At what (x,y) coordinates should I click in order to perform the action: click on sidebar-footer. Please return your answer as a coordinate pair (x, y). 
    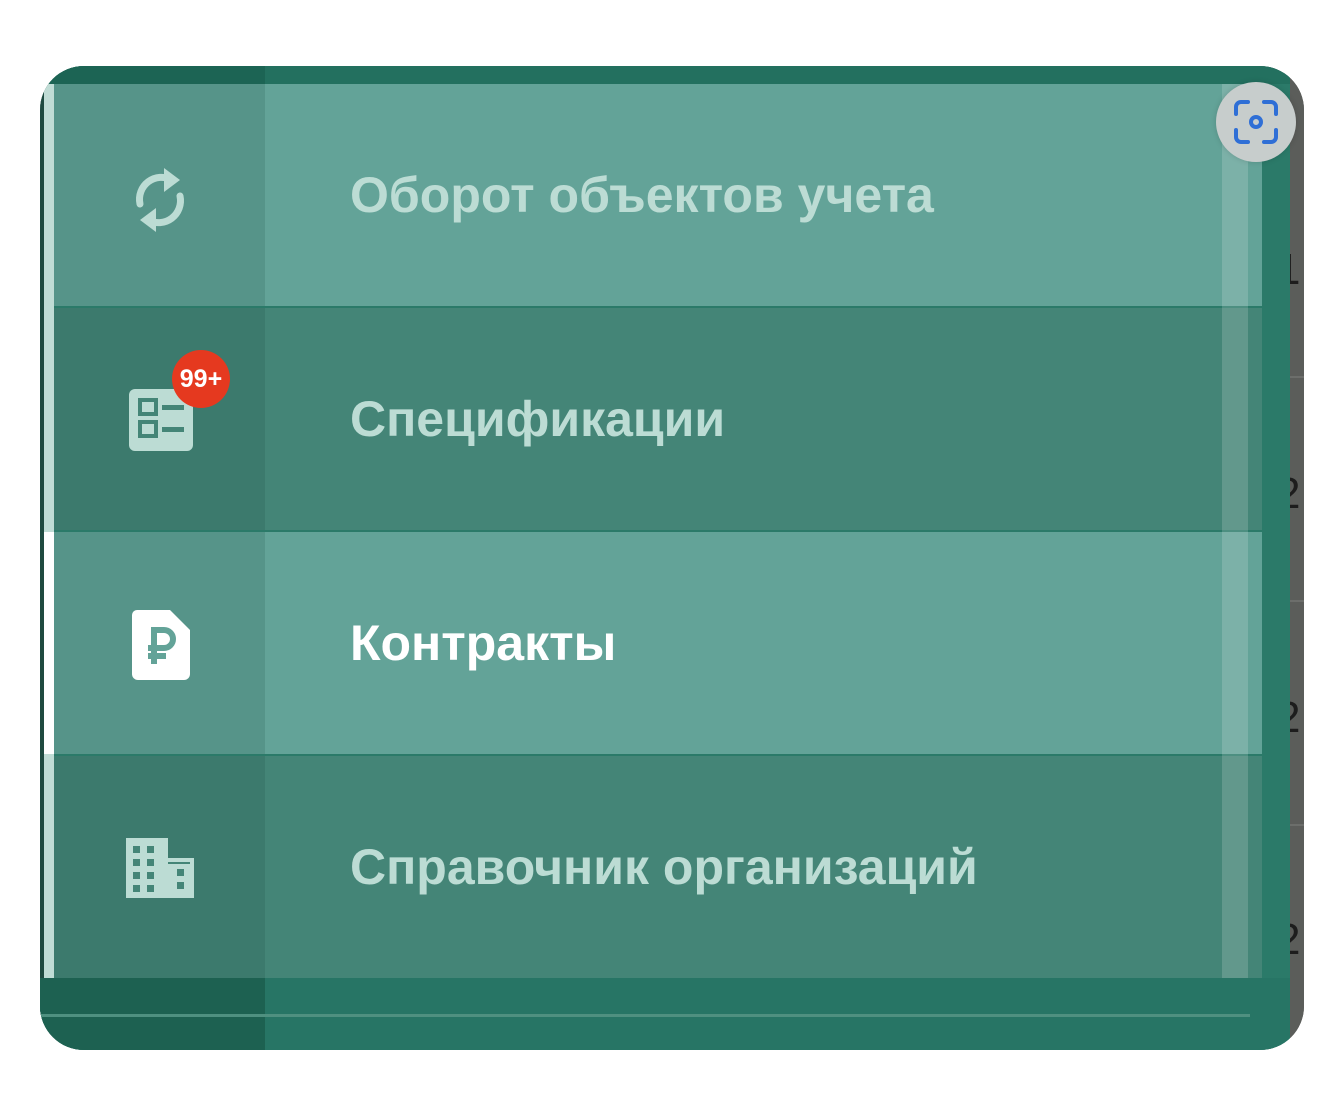
    Looking at the image, I should click on (665, 1014).